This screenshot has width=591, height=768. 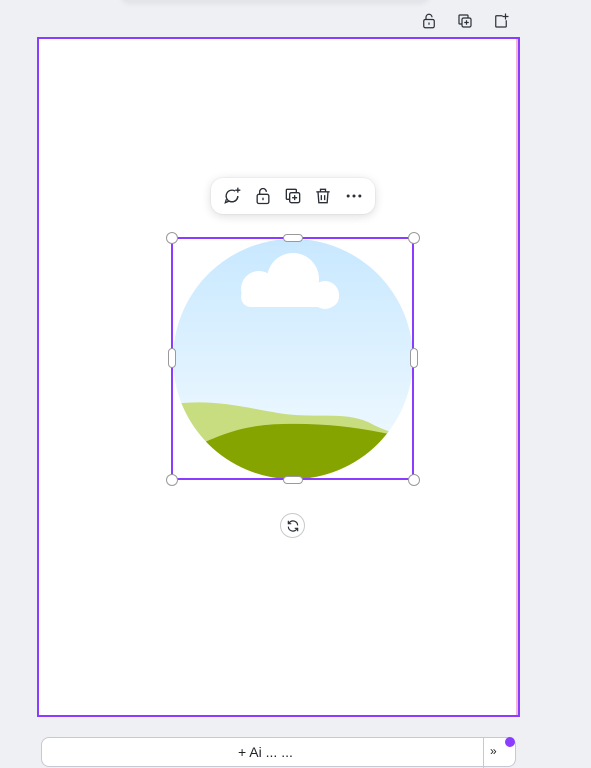 What do you see at coordinates (172, 238) in the screenshot?
I see `resize-handle-top-left` at bounding box center [172, 238].